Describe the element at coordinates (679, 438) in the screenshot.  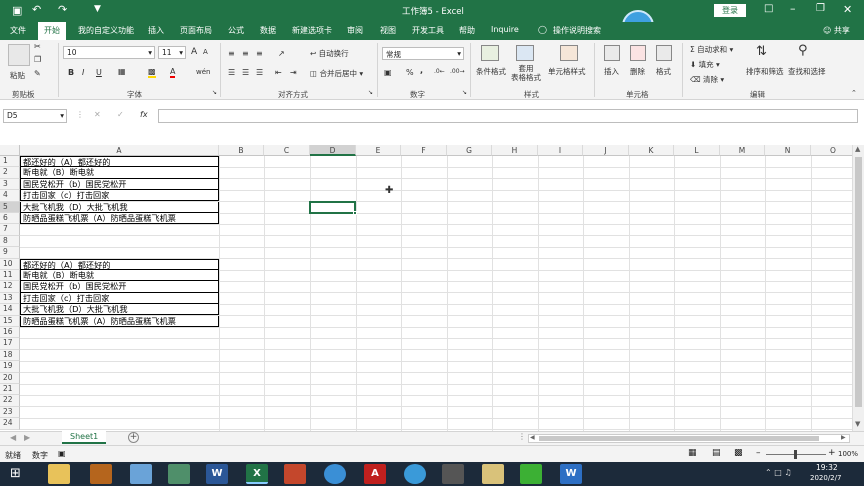
I see `horizontal-scroll-thumb` at that location.